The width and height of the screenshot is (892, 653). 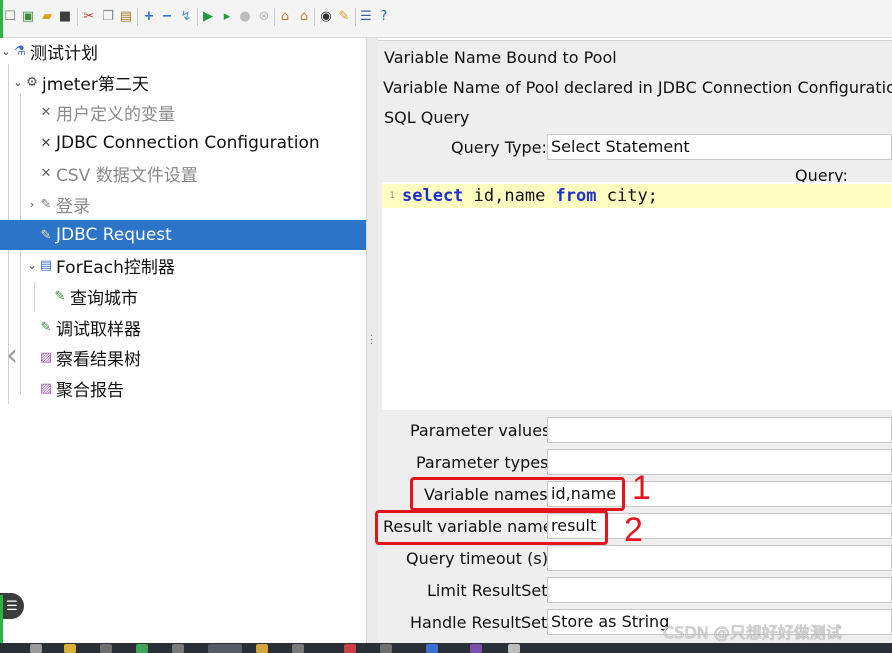 I want to click on accent-edge, so click(x=1, y=19).